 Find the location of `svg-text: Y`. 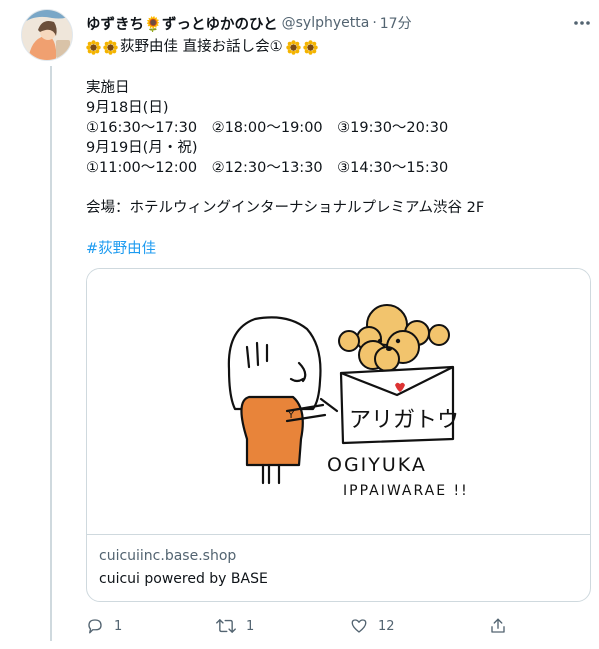

svg-text: Y is located at coordinates (291, 415).